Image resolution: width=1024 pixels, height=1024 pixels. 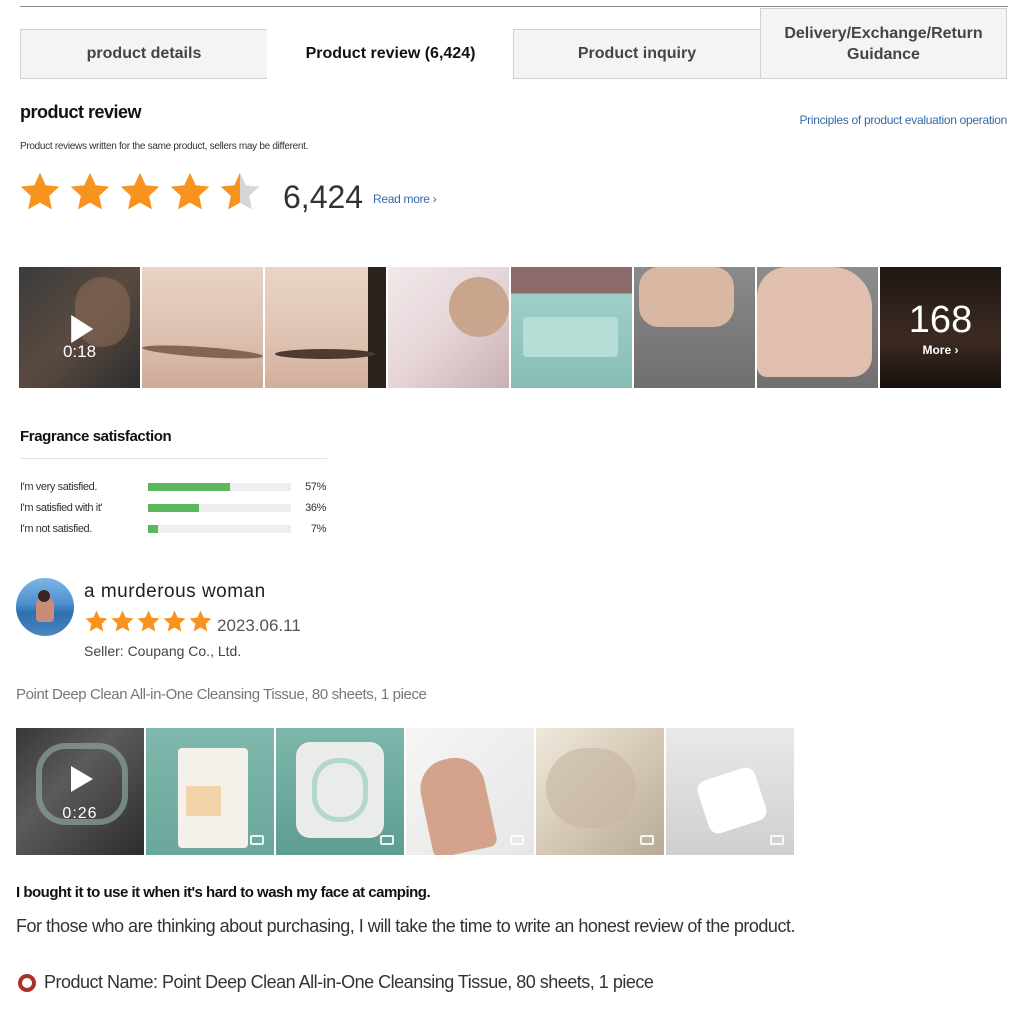 I want to click on satisfaction-percent: 57%, so click(x=315, y=487).